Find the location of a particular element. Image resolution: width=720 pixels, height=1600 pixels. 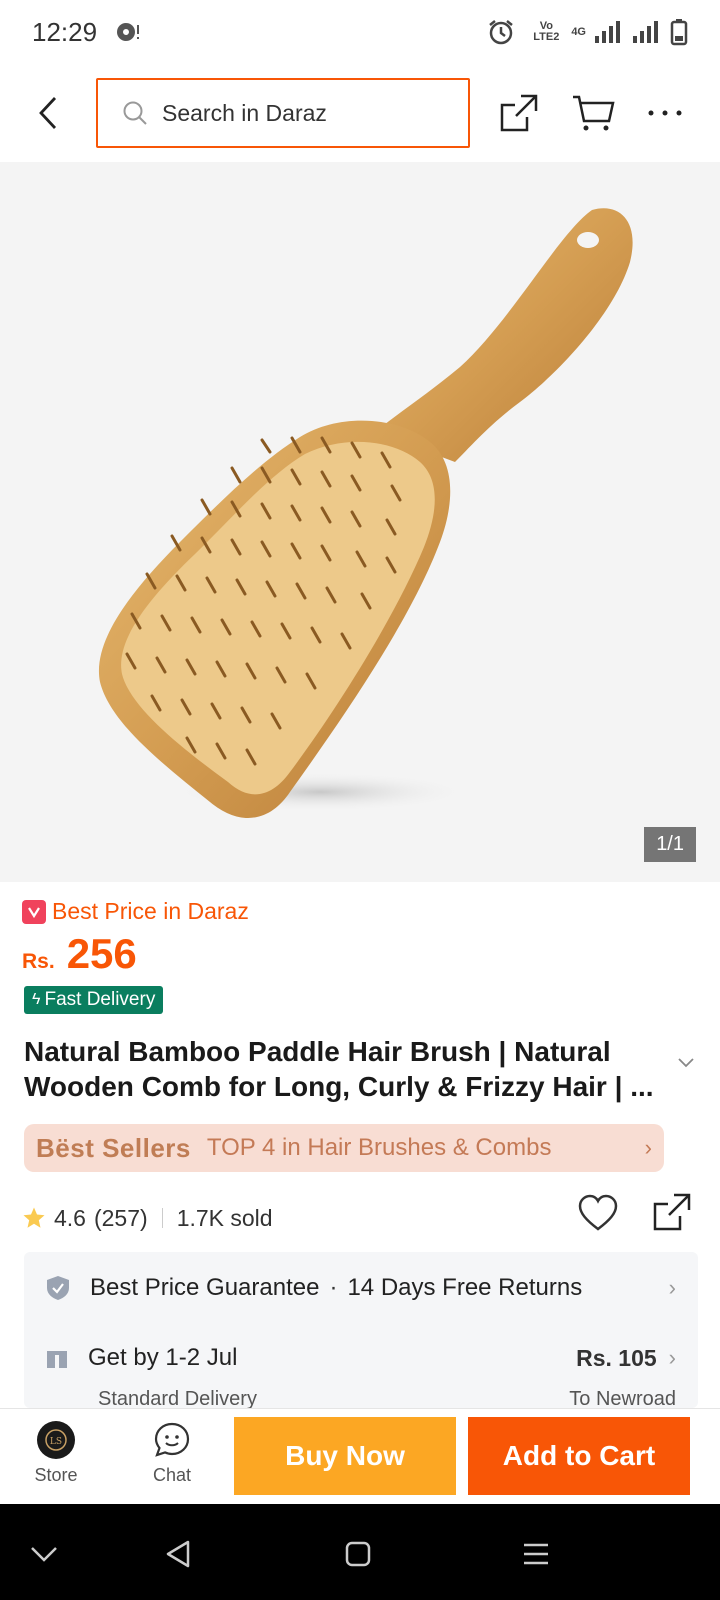

cart-icon is located at coordinates (594, 113).